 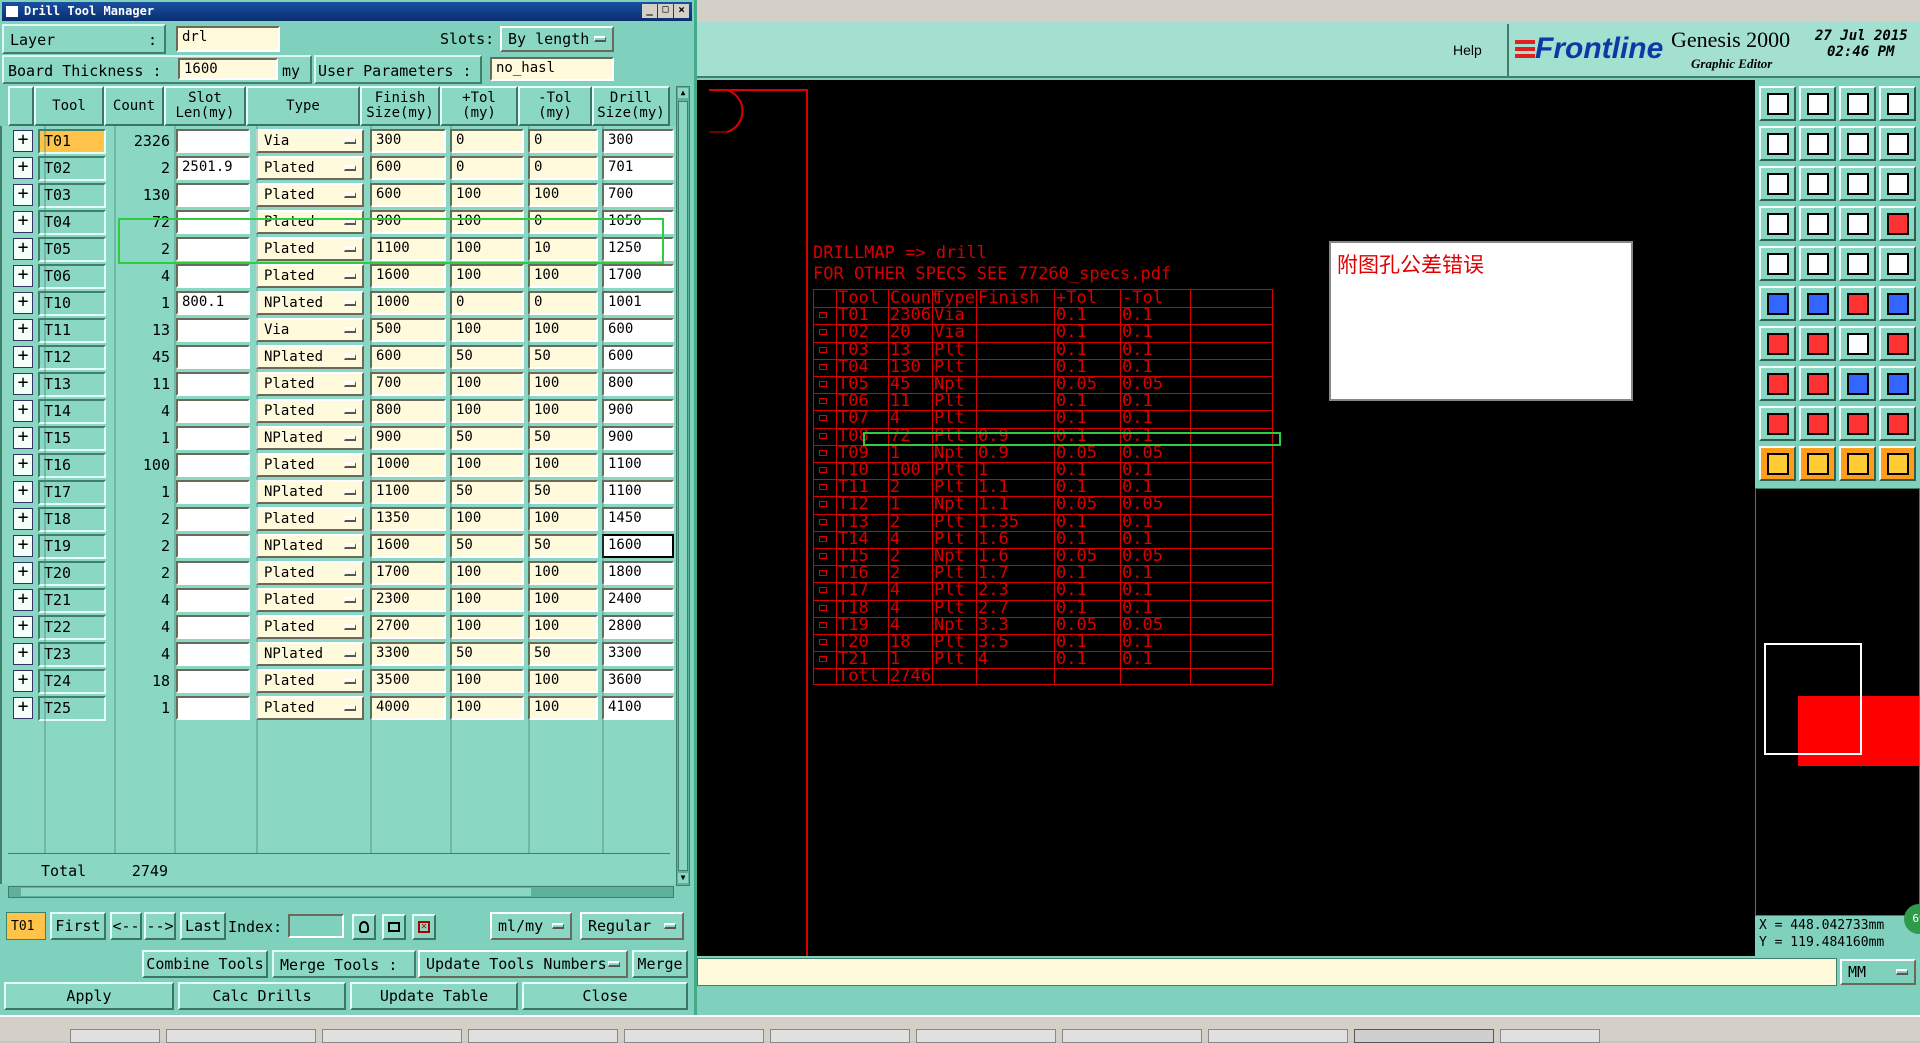 What do you see at coordinates (638, 168) in the screenshot?
I see `drill-size-field: 701` at bounding box center [638, 168].